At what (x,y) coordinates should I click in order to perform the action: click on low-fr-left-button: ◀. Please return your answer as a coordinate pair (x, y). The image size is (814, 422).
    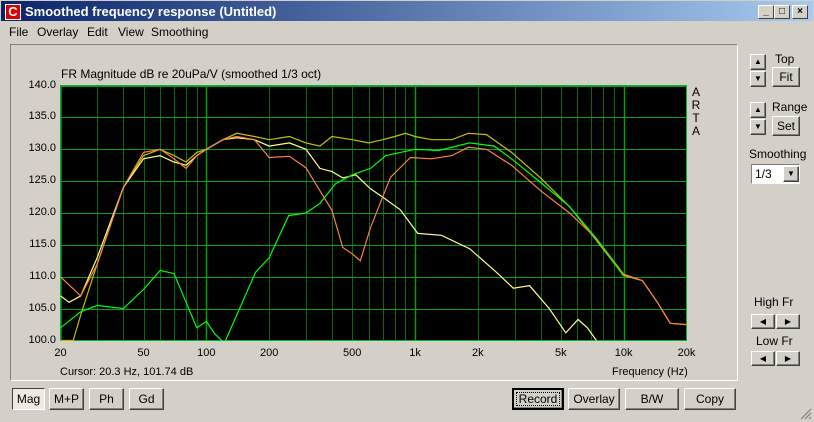
    Looking at the image, I should click on (763, 358).